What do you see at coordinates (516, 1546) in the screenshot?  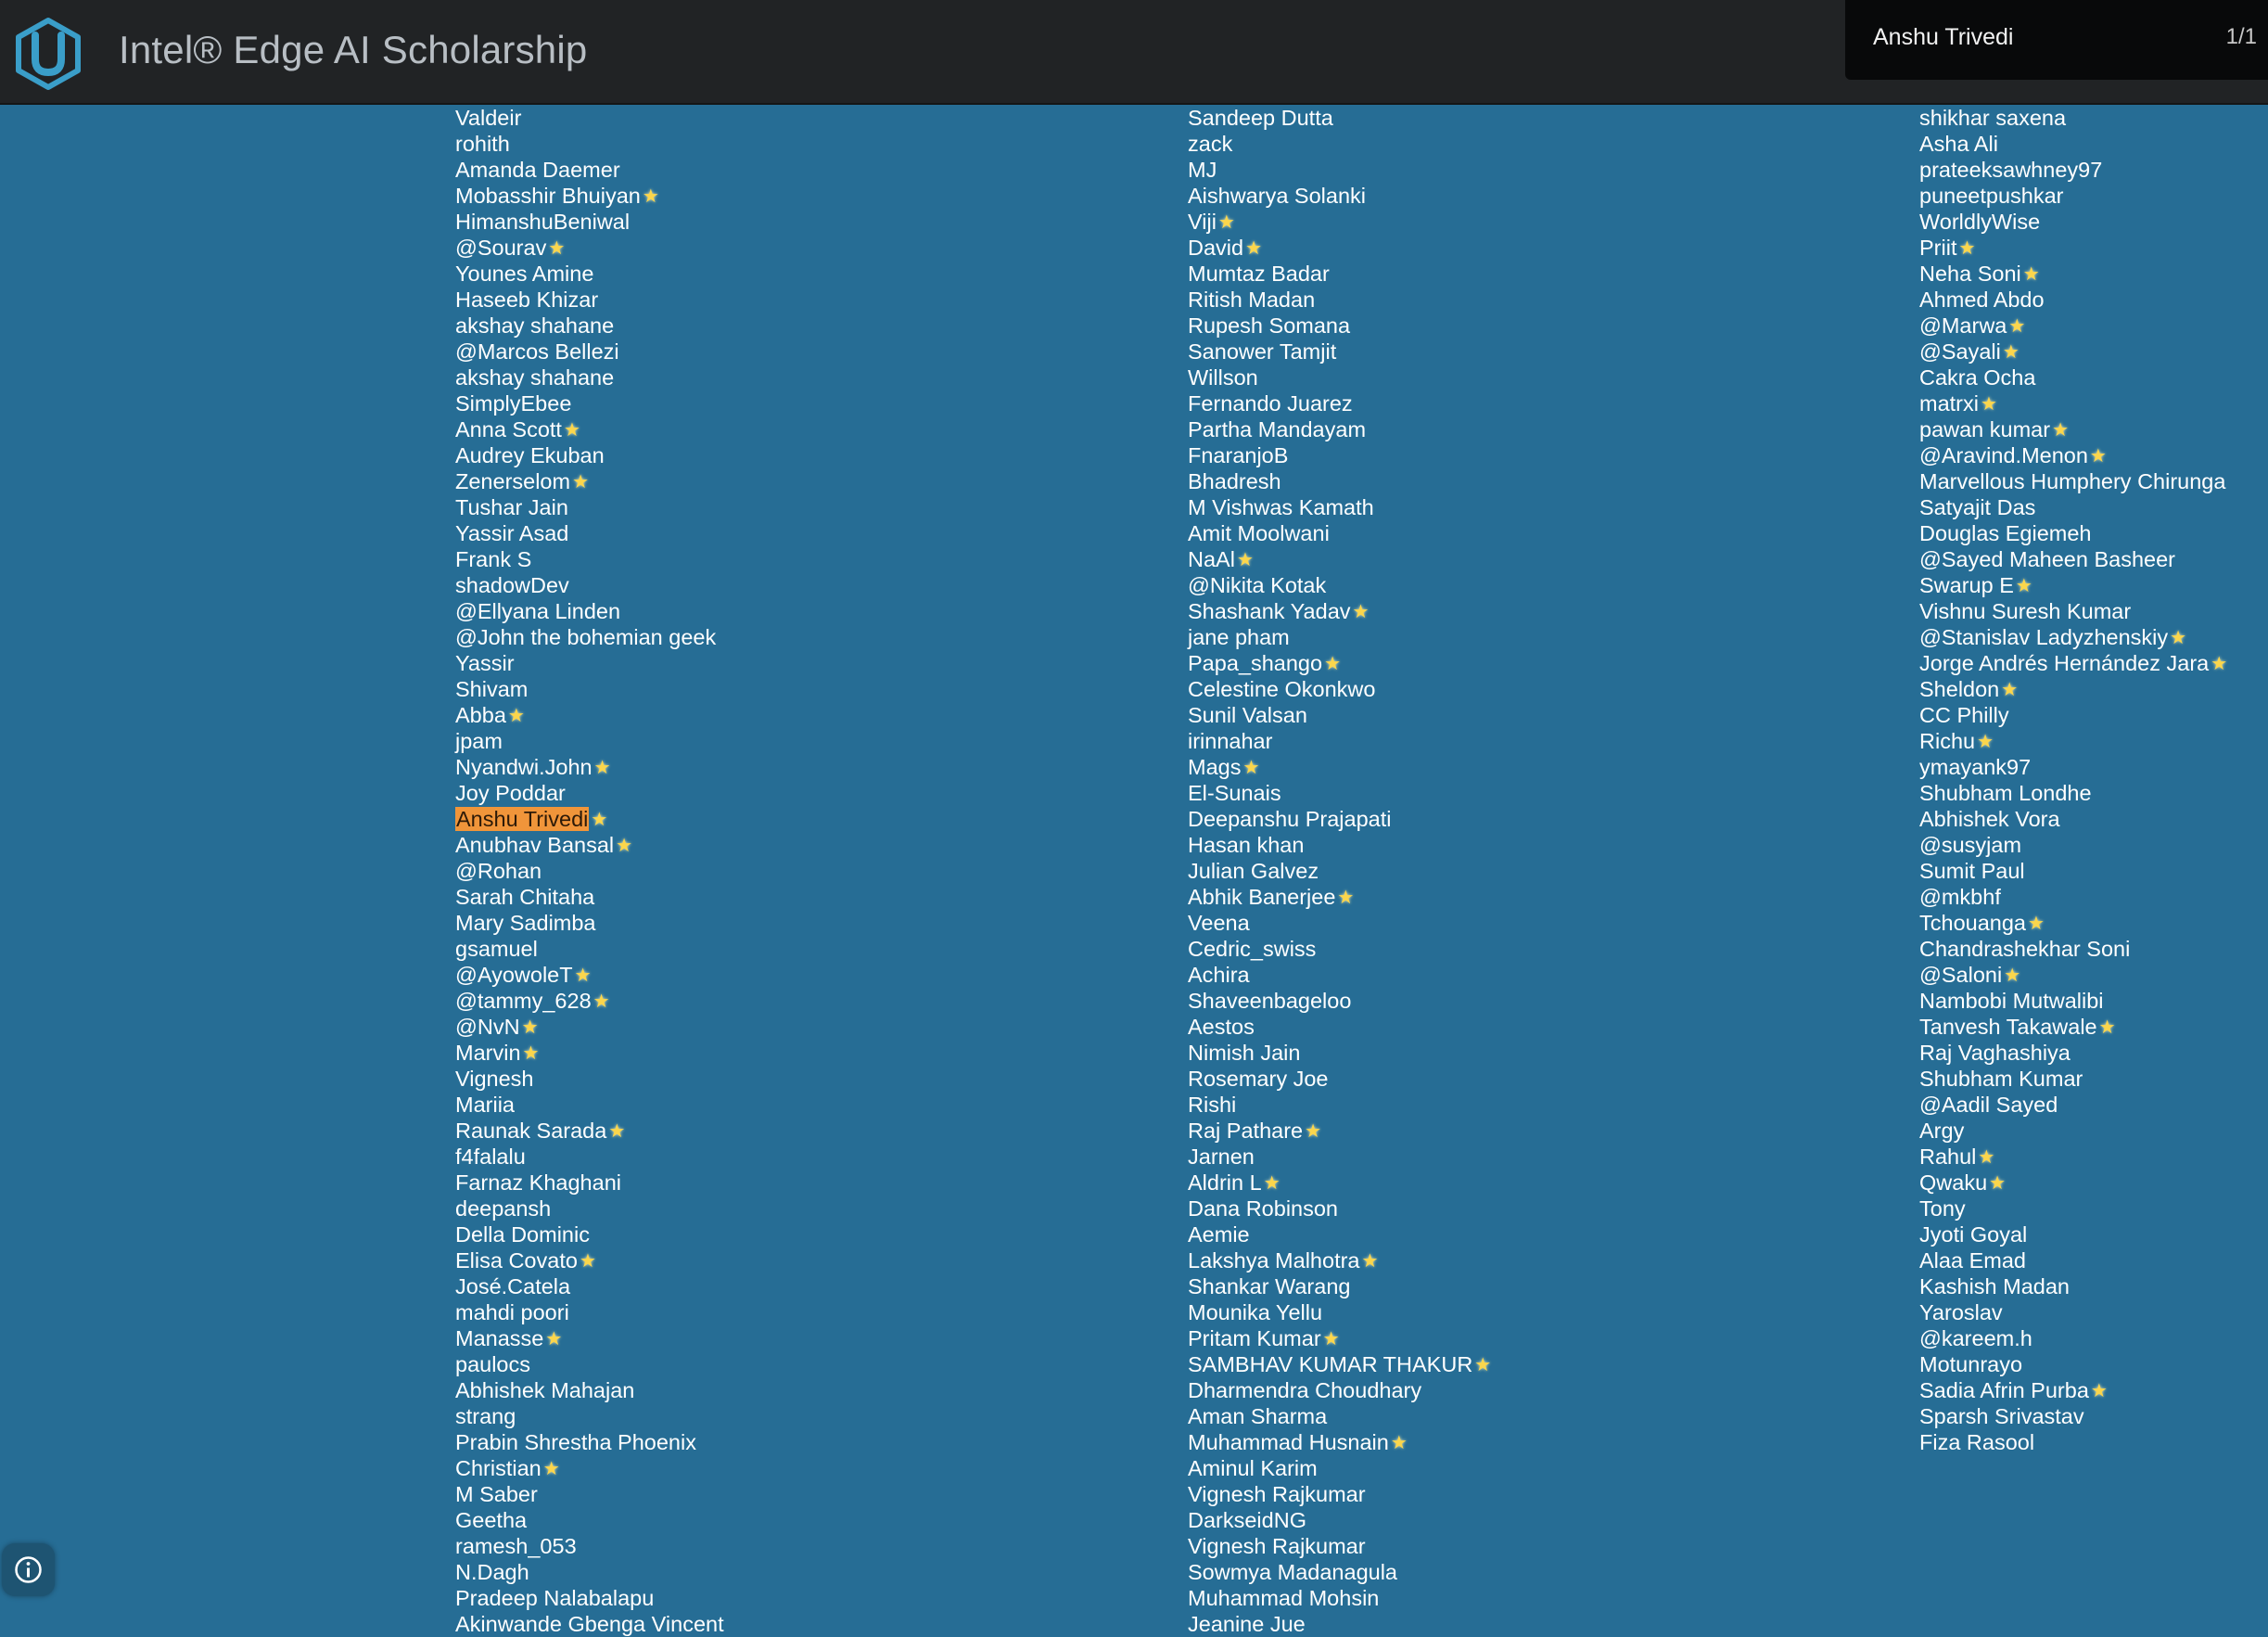 I see `scholar-name: ramesh_053` at bounding box center [516, 1546].